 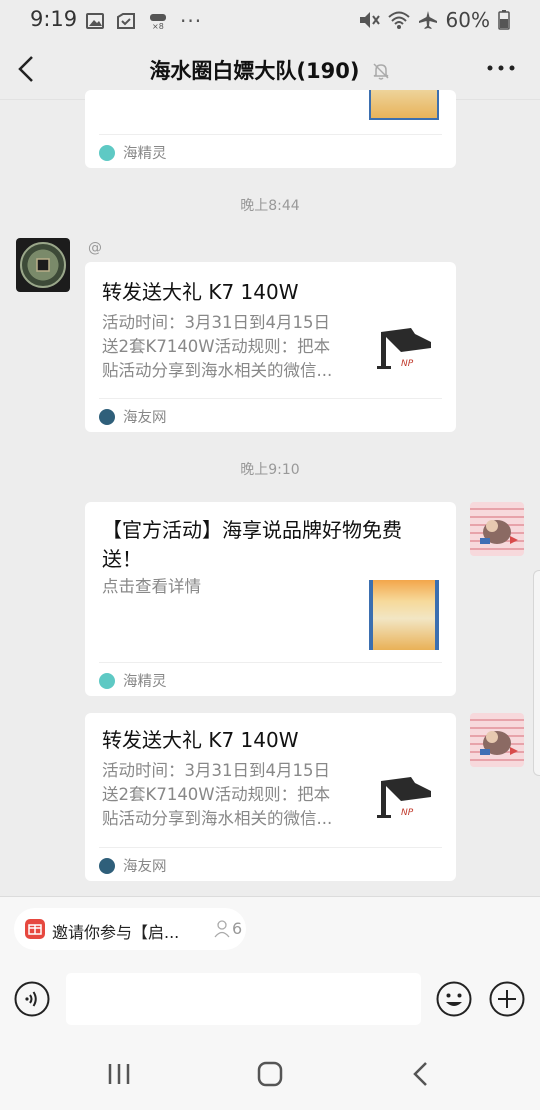 What do you see at coordinates (501, 68) in the screenshot?
I see `more-options-icon` at bounding box center [501, 68].